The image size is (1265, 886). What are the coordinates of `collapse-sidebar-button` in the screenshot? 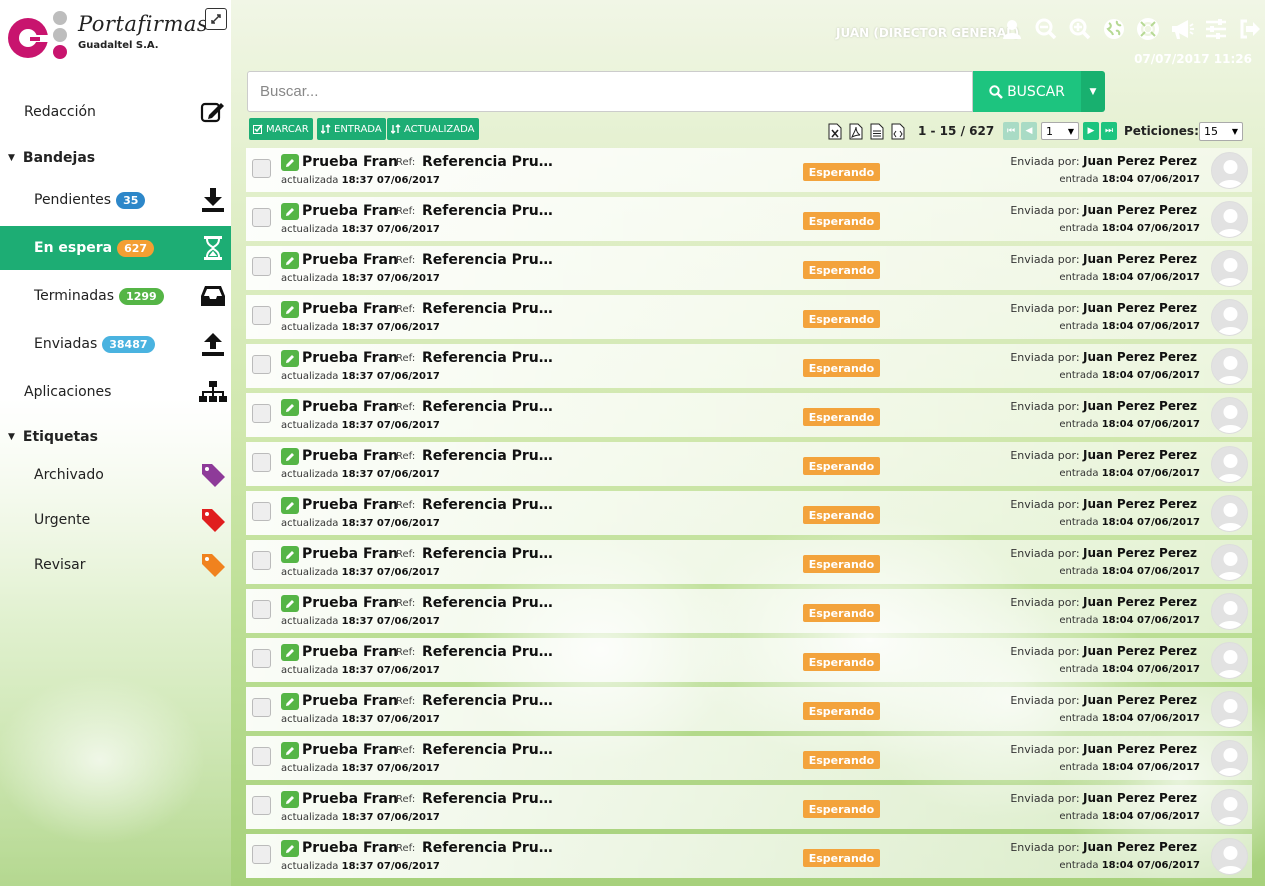 It's located at (216, 19).